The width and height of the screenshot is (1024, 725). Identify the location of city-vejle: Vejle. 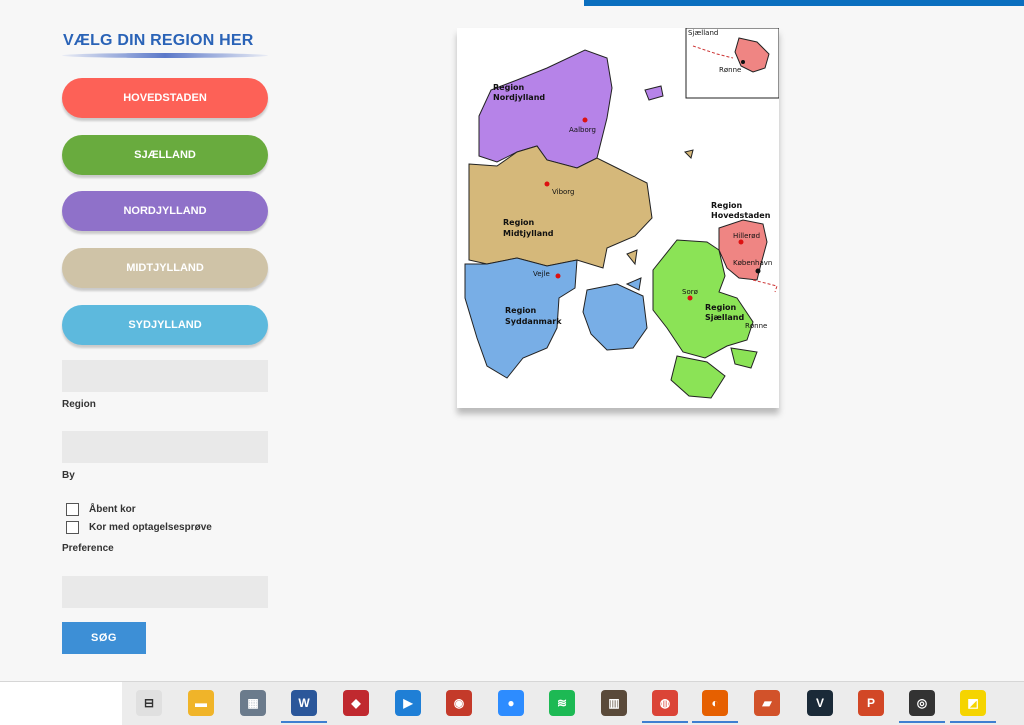
(541, 274).